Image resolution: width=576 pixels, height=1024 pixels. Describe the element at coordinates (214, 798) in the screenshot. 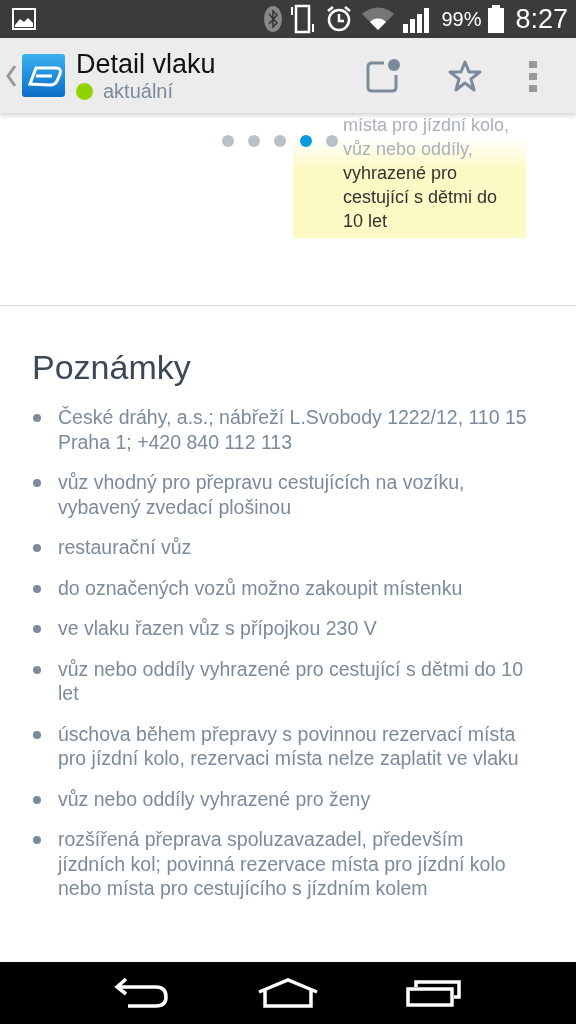

I see `note-text: vůz nebo oddíly vyhrazené pro ženy` at that location.